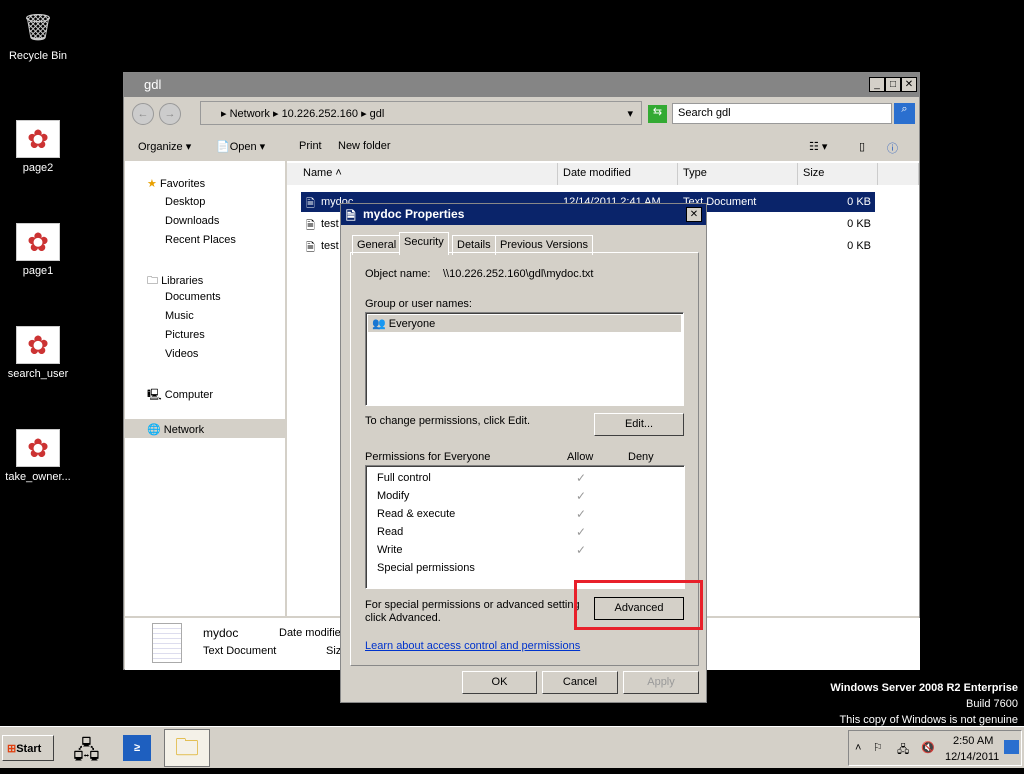 The image size is (1024, 774). Describe the element at coordinates (404, 478) in the screenshot. I see `perm-full-control: Full control` at that location.